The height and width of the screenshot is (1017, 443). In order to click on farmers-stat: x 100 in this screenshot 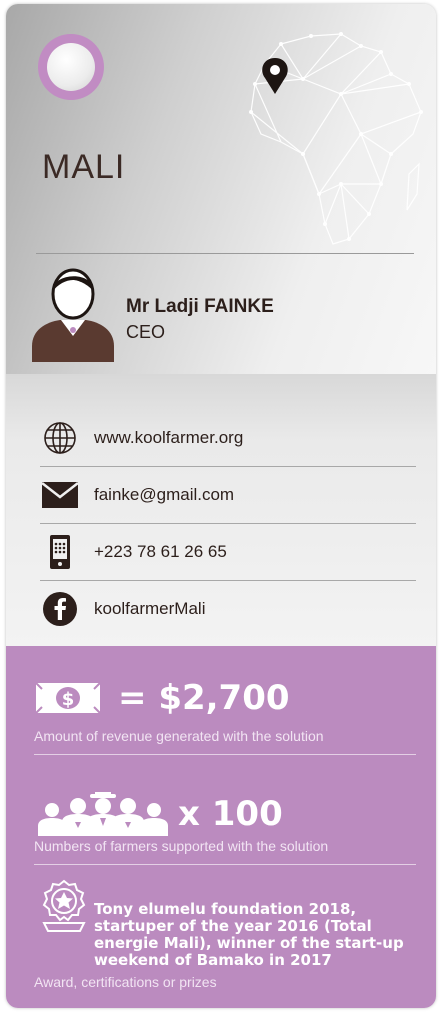, I will do `click(224, 814)`.